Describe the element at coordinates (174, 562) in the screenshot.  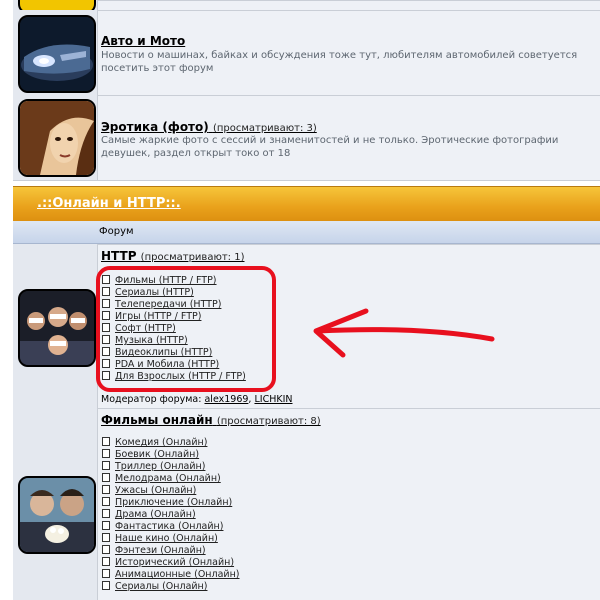
I see `subforum-link: Исторический (Онлайн)` at that location.